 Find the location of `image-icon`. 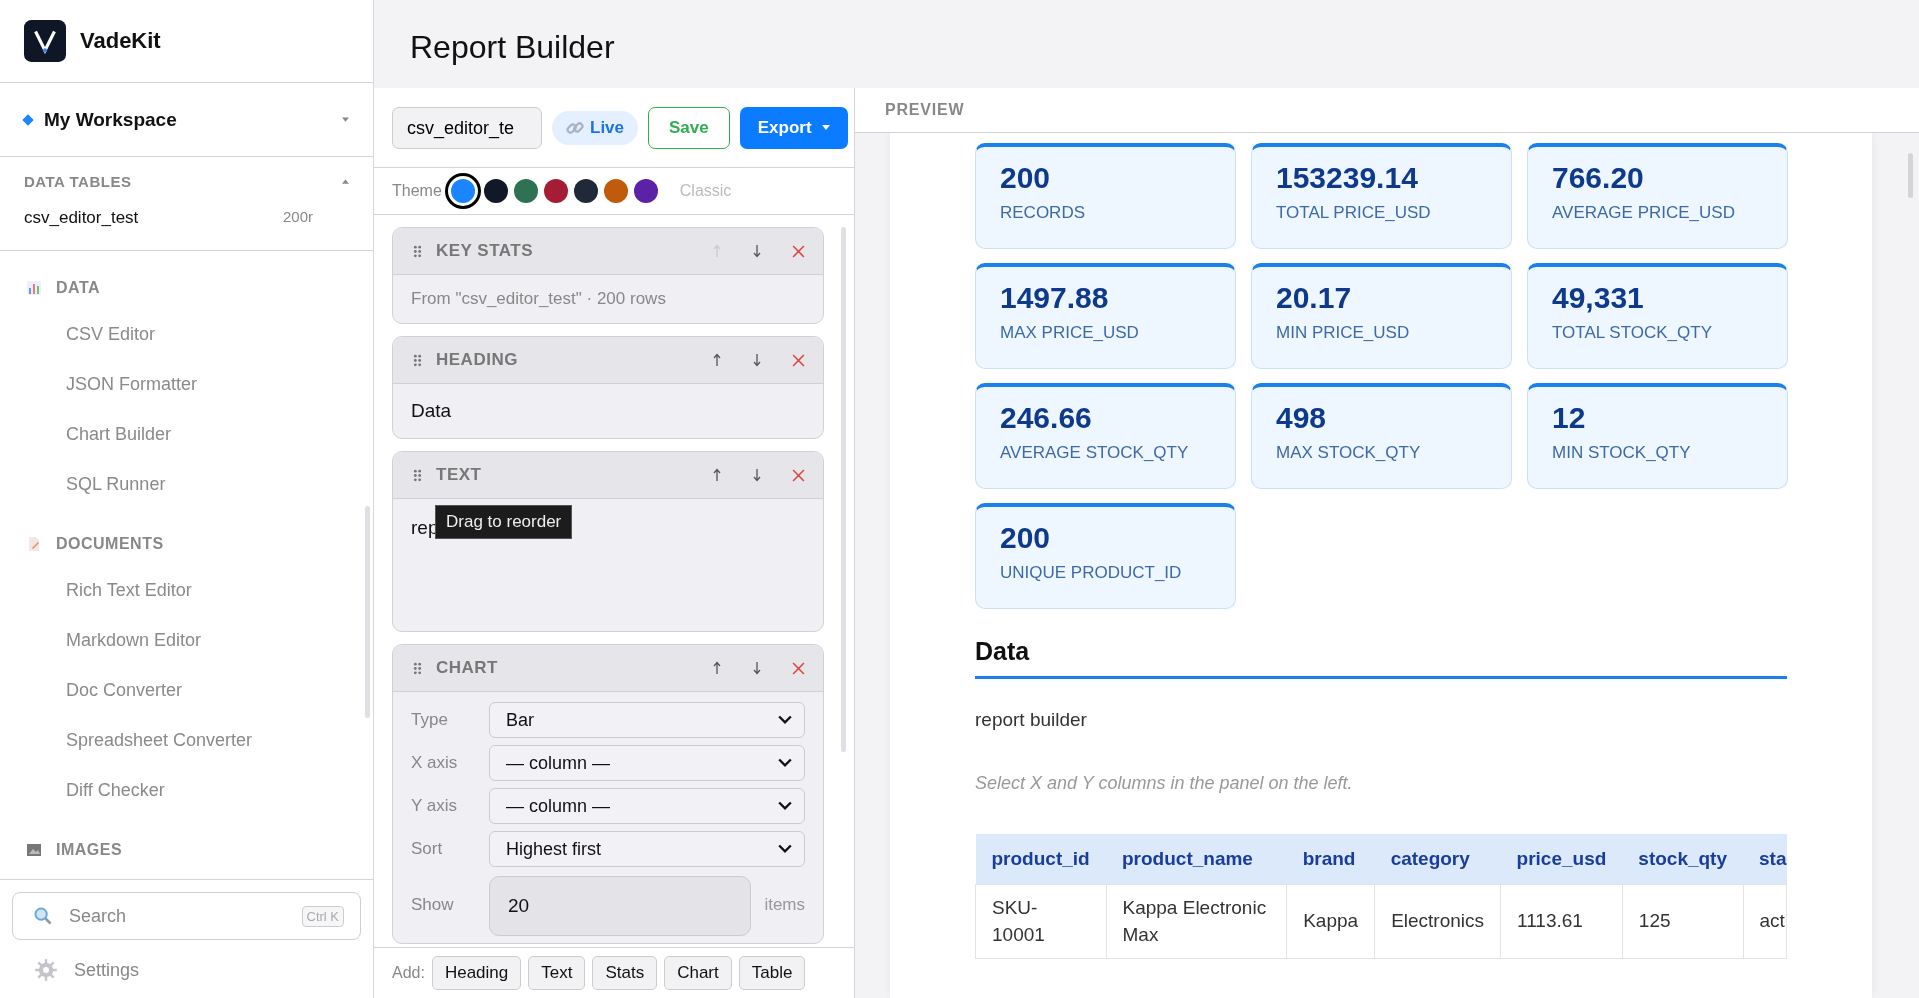

image-icon is located at coordinates (34, 850).